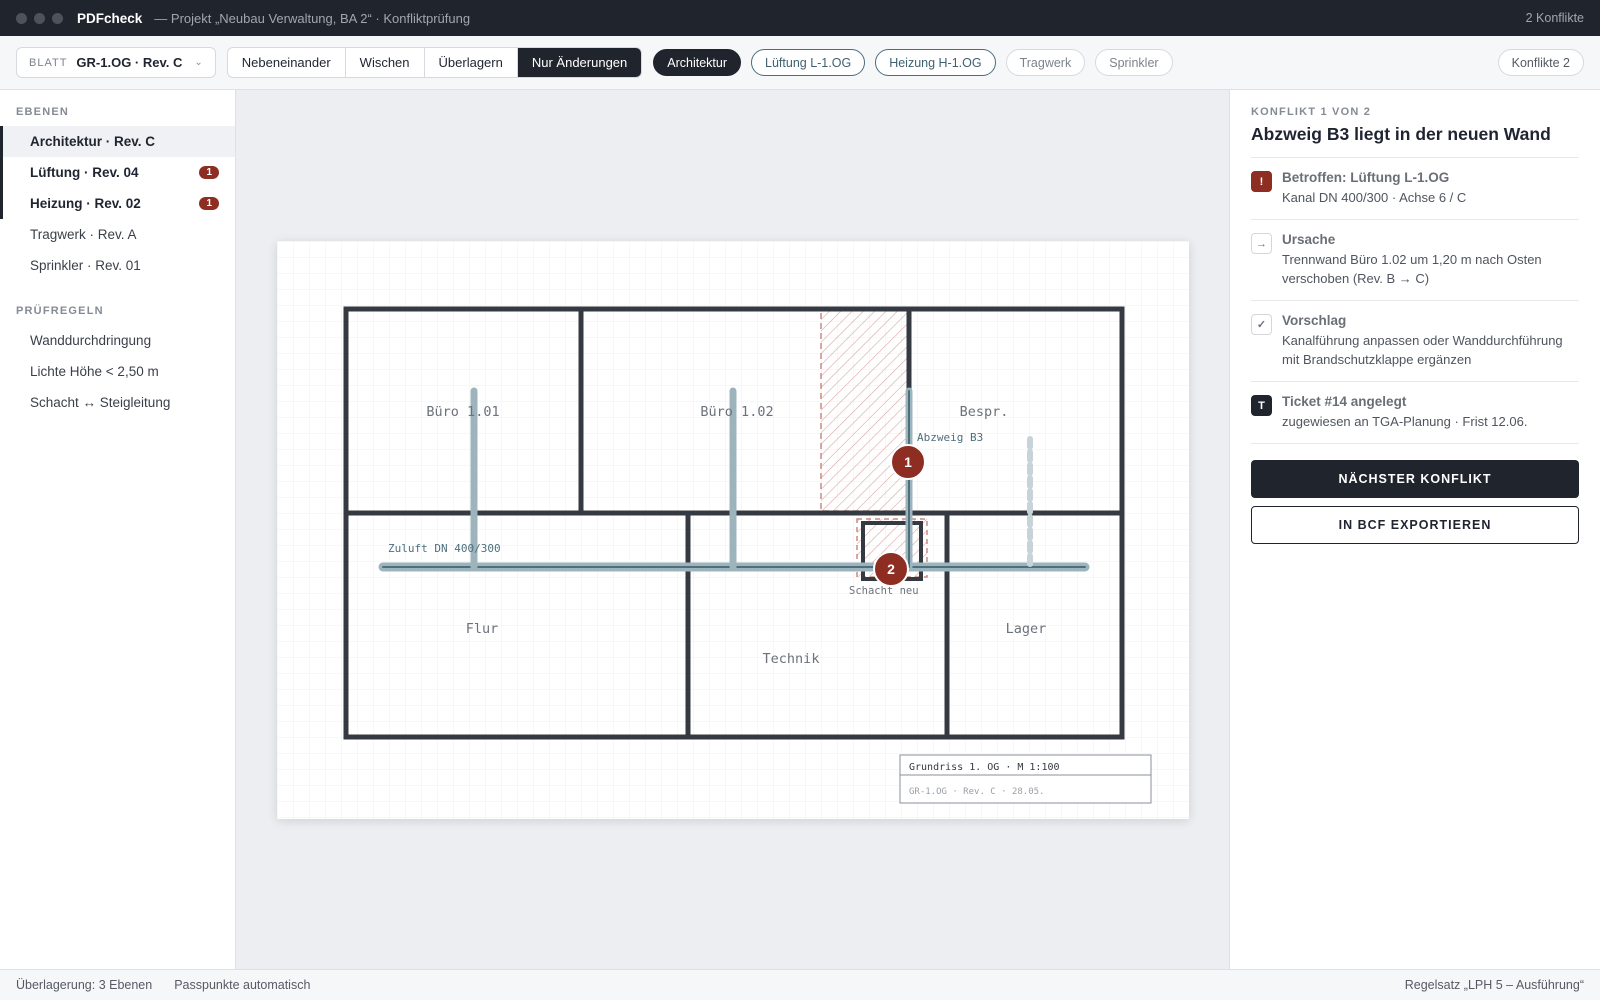  What do you see at coordinates (1261, 243) in the screenshot?
I see `arrow-right-icon: →` at bounding box center [1261, 243].